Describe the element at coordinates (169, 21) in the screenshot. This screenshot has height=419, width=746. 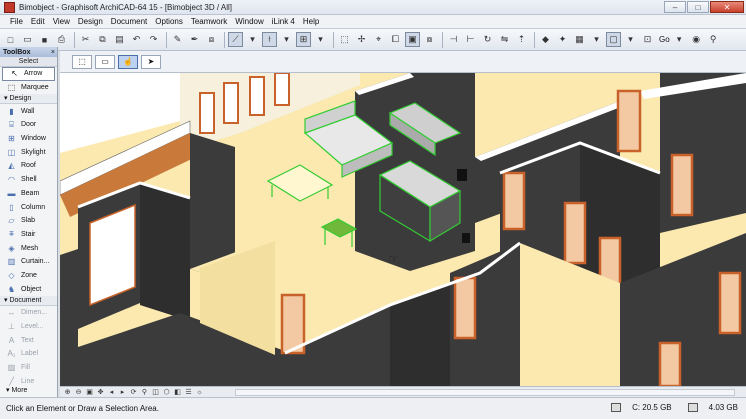
I see `menu-options: Options` at that location.